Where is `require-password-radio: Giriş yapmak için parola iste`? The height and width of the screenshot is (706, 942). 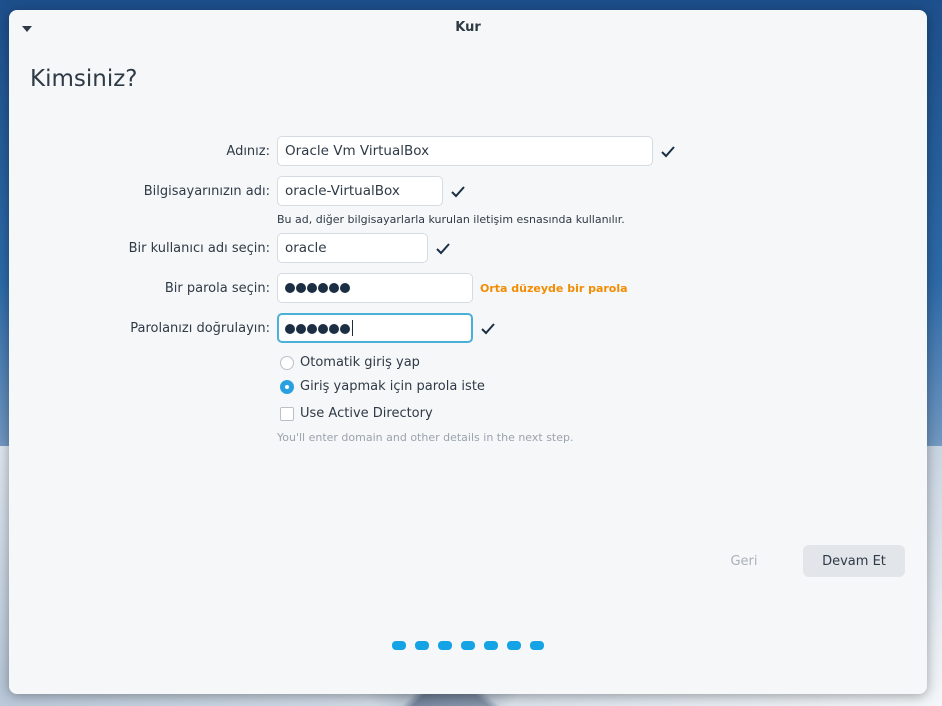
require-password-radio: Giriş yapmak için parola iste is located at coordinates (382, 386).